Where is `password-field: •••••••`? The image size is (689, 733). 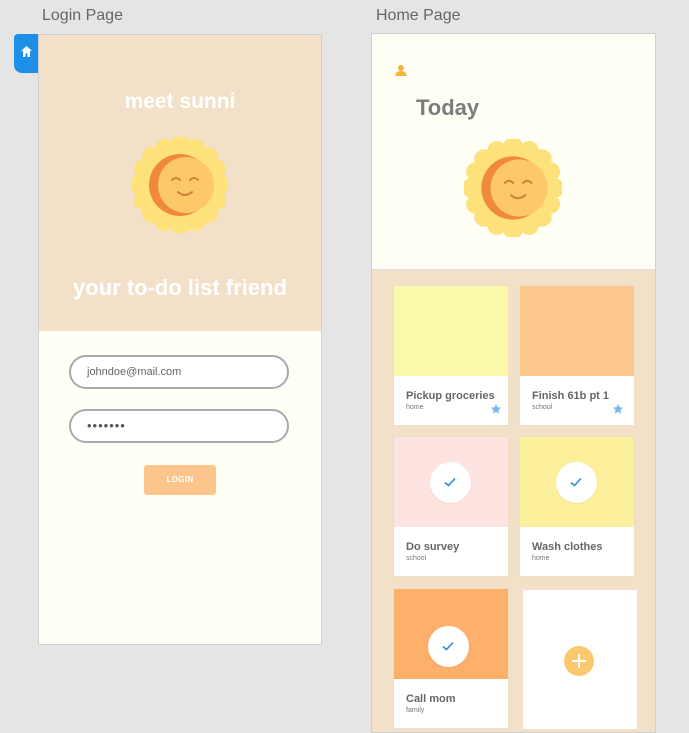 password-field: ••••••• is located at coordinates (179, 426).